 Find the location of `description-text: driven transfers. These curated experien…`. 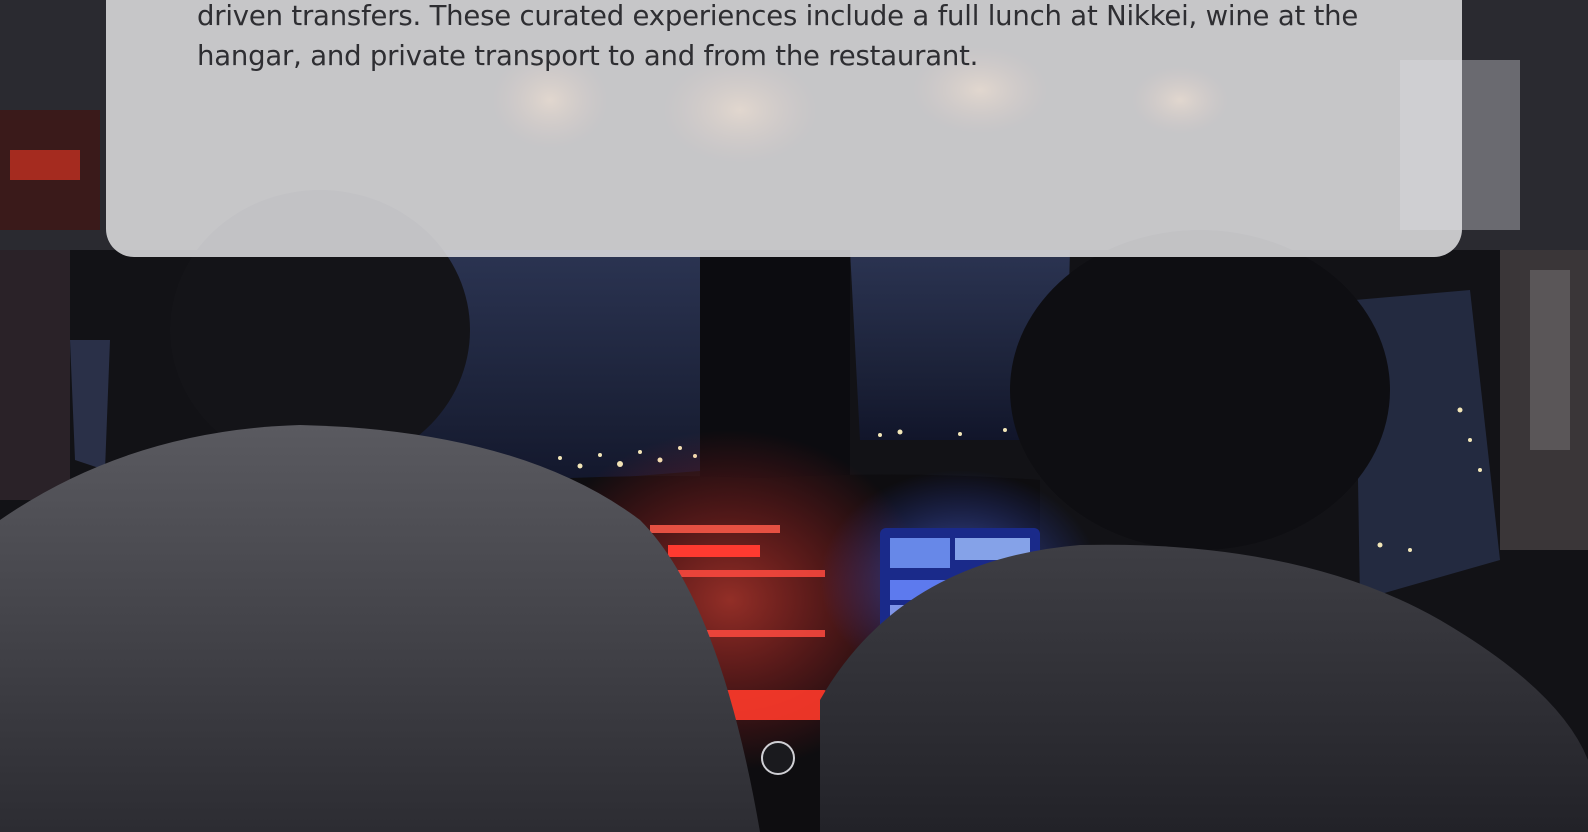

description-text: driven transfers. These curated experien… is located at coordinates (778, 36).